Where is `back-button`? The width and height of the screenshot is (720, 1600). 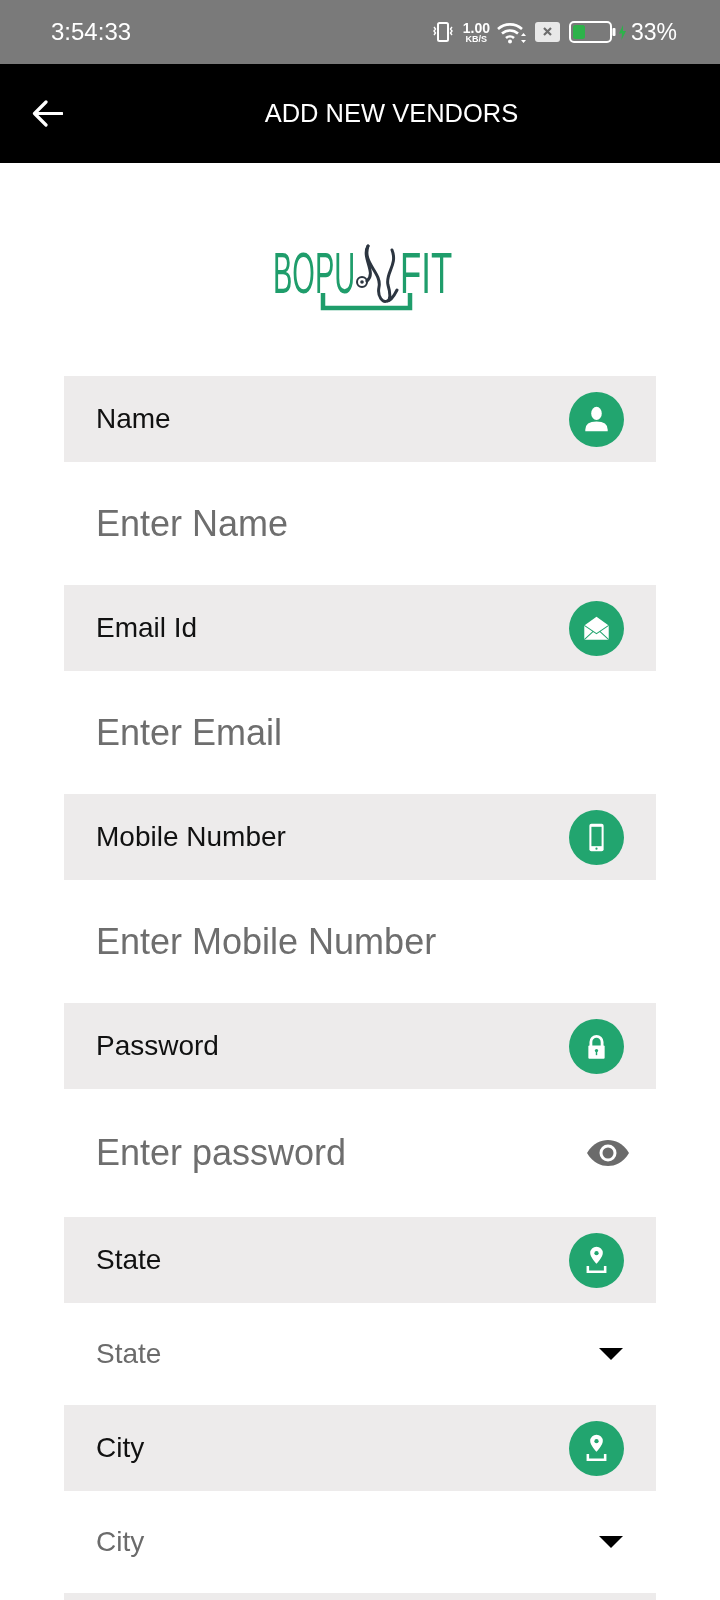 back-button is located at coordinates (47, 113).